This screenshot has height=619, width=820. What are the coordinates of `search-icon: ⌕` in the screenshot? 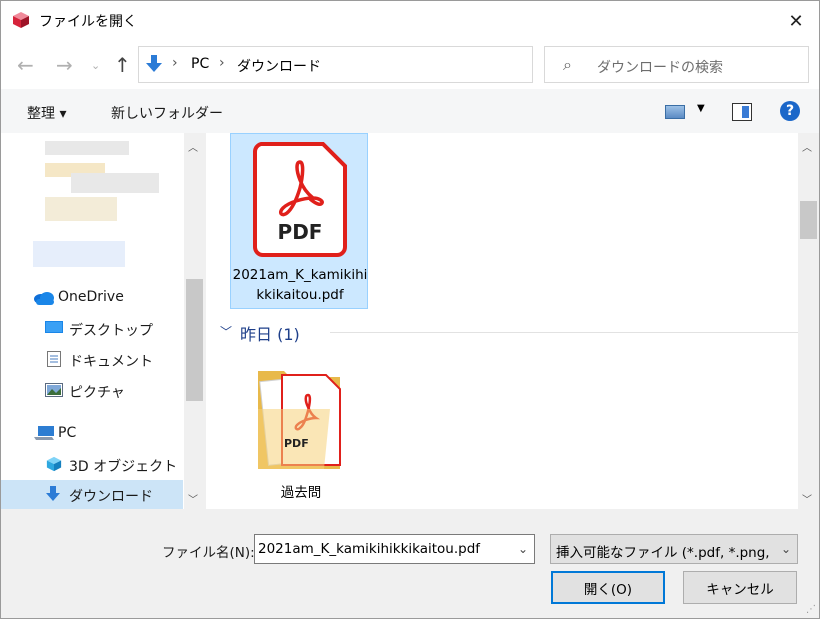 It's located at (567, 64).